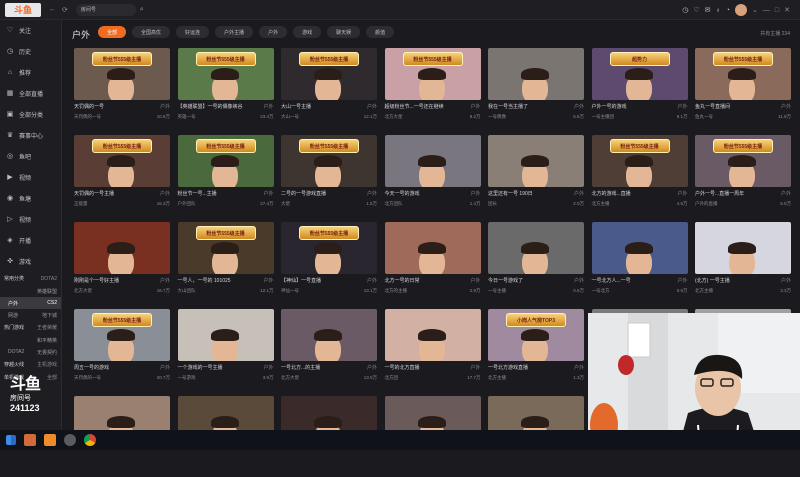  Describe the element at coordinates (285, 204) in the screenshot. I see `streamer-name: 大佬` at that location.